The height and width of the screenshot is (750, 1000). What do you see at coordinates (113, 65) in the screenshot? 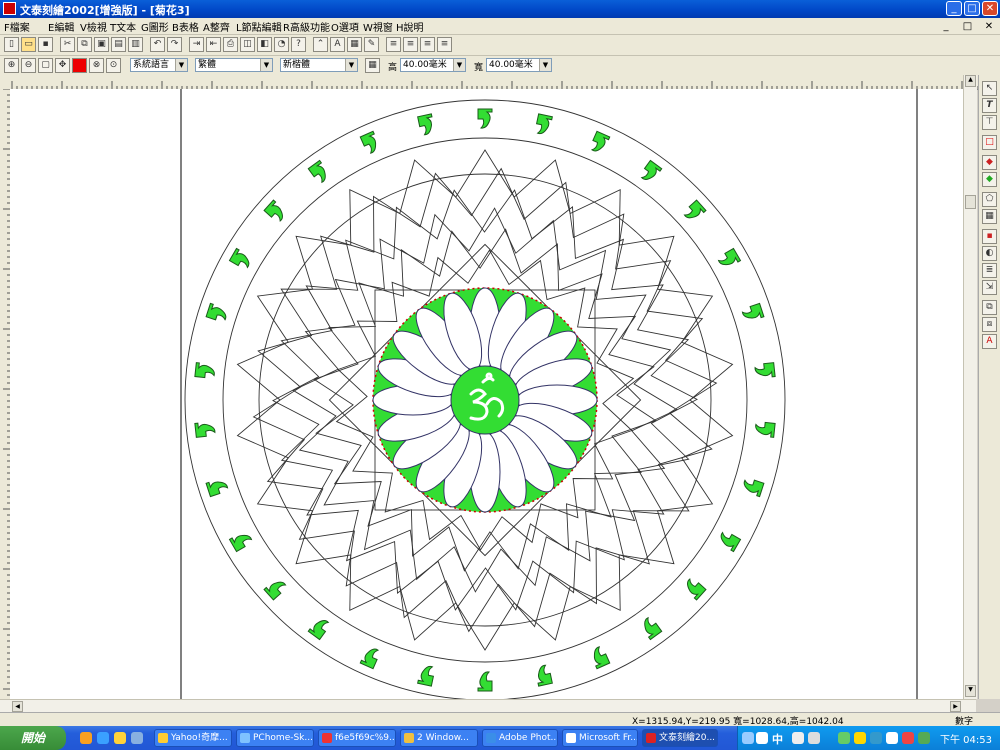
I see `zoom-fit-icon: ⊙` at bounding box center [113, 65].